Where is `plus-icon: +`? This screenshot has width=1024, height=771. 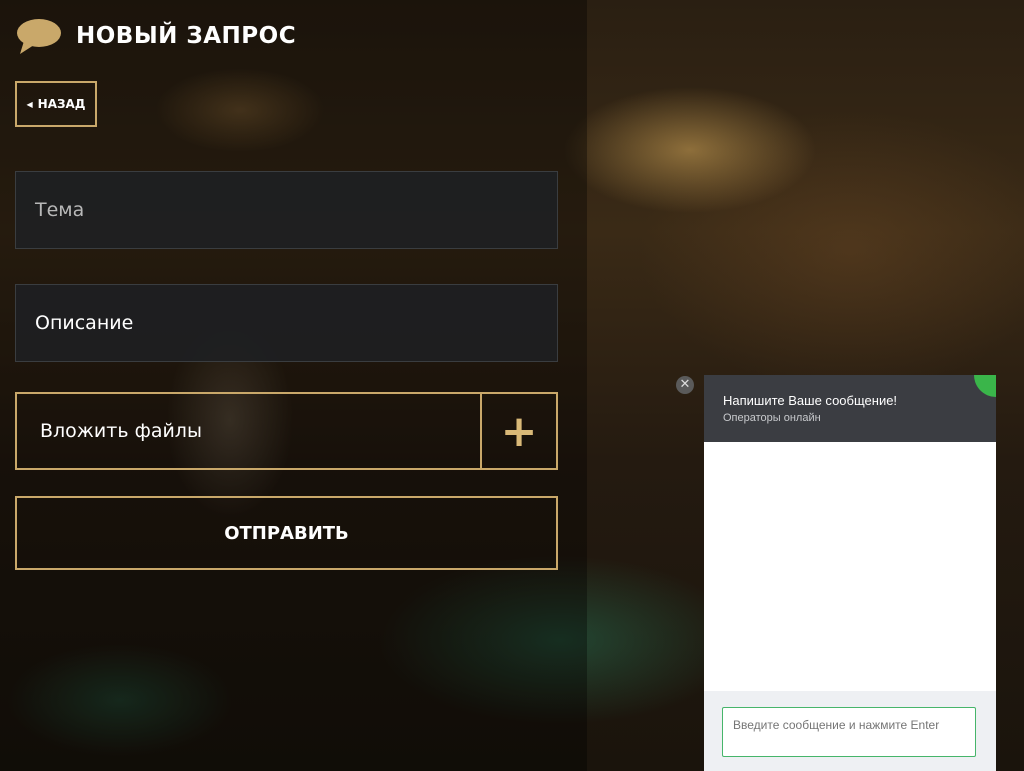
plus-icon: + is located at coordinates (518, 431).